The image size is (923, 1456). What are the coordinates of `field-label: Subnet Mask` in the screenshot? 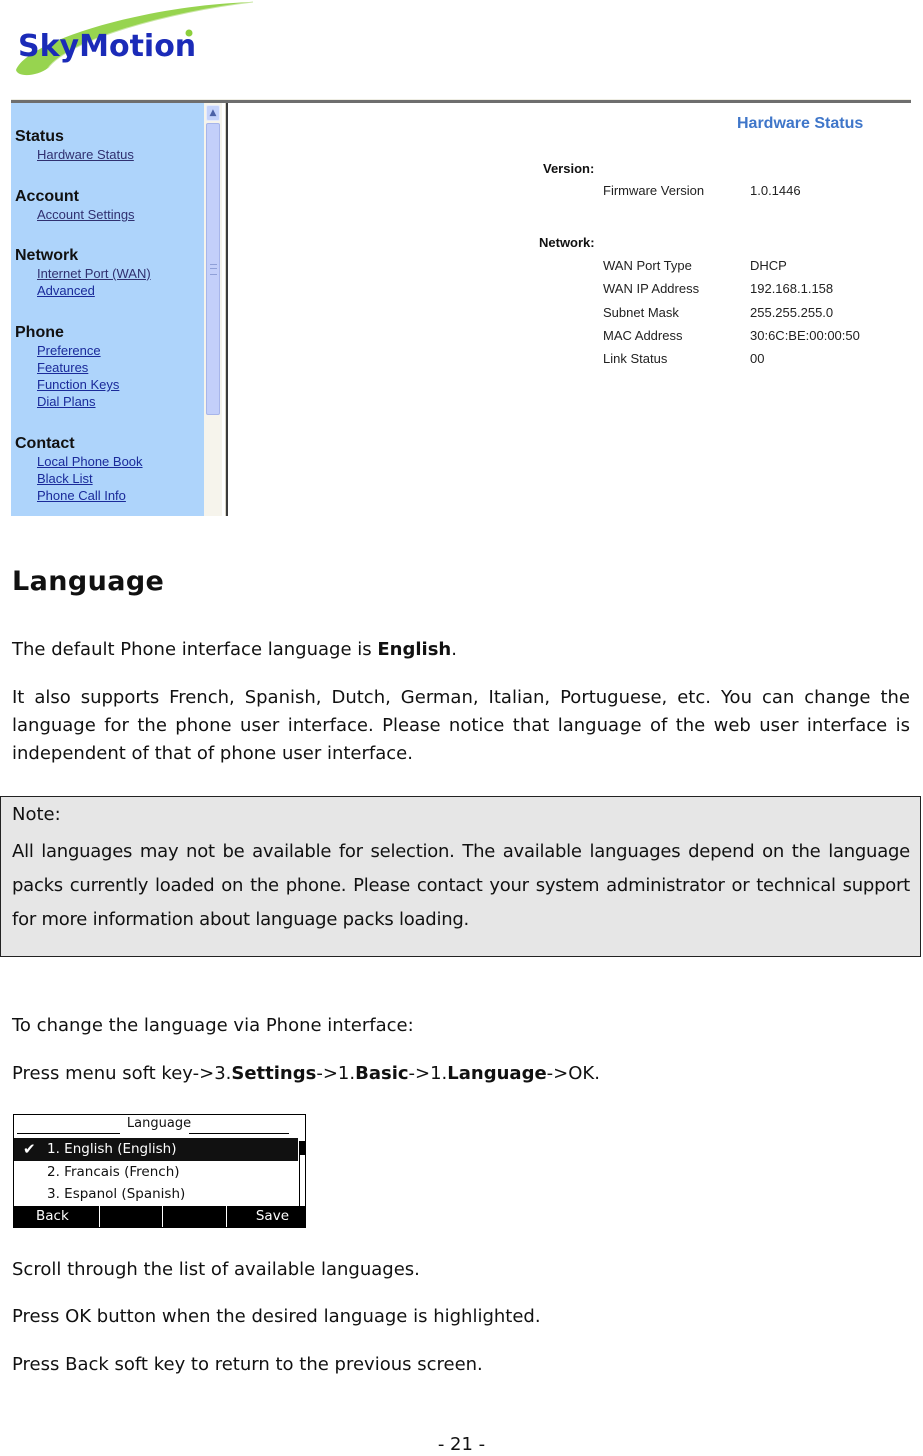 It's located at (641, 312).